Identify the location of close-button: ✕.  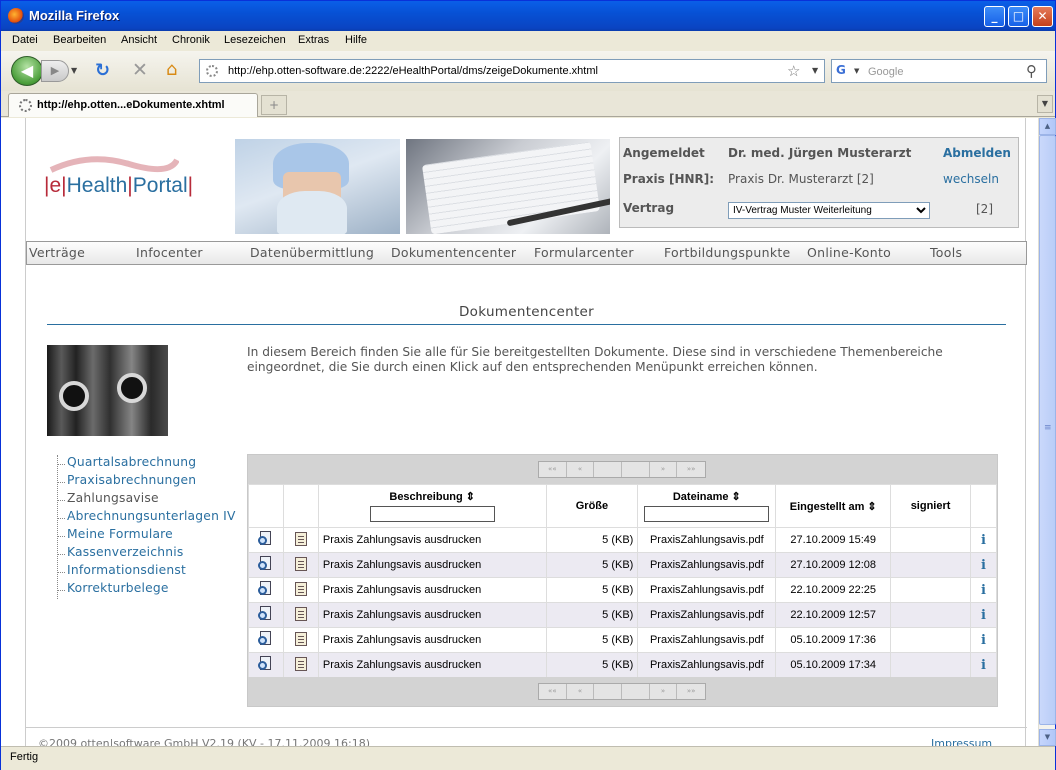
(1042, 16).